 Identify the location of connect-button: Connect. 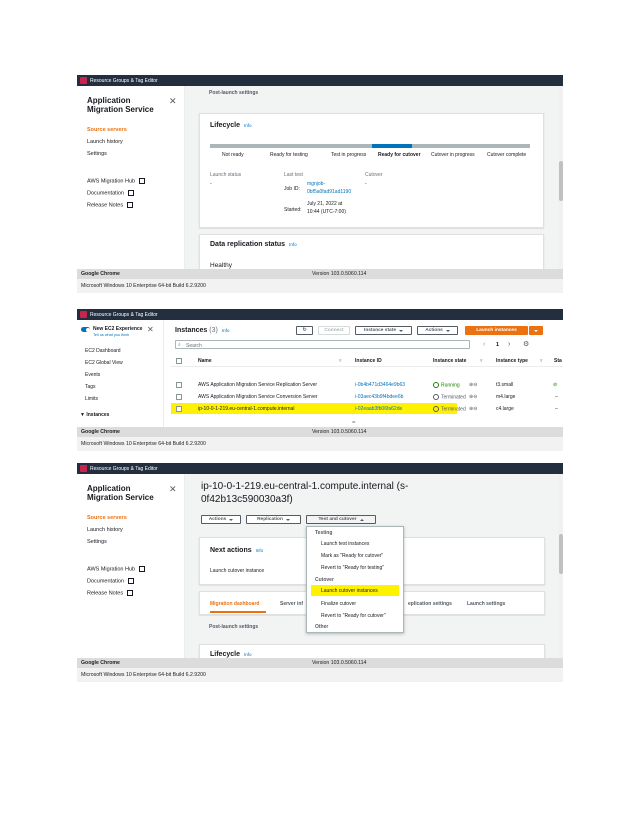
(334, 330).